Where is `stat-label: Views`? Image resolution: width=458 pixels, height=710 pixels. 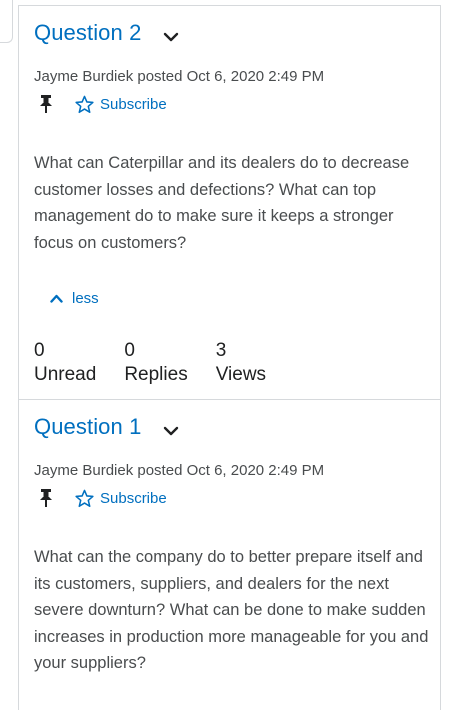 stat-label: Views is located at coordinates (241, 374).